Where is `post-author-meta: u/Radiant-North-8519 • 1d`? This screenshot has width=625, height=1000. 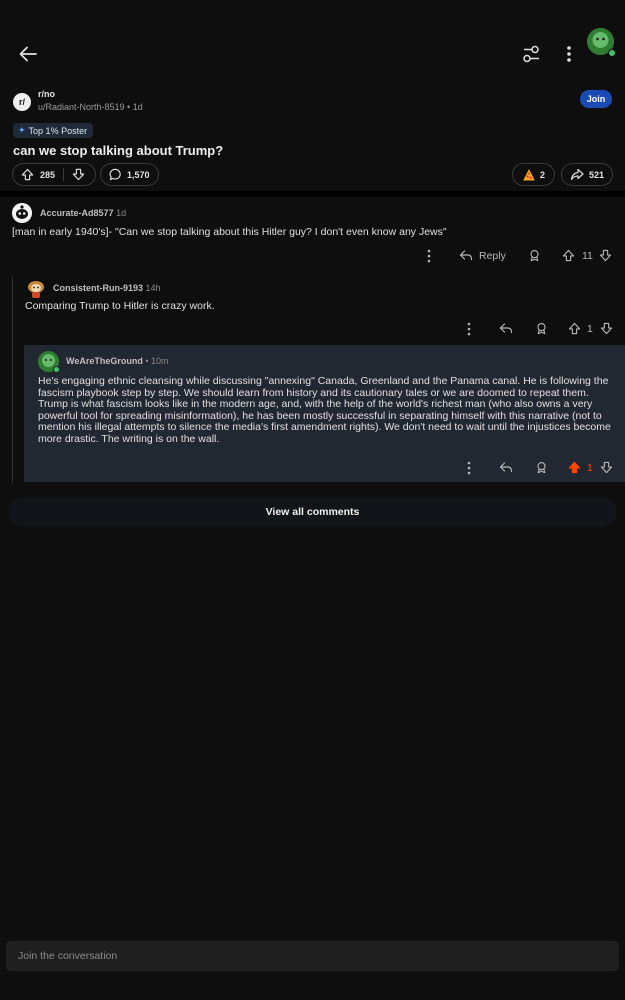
post-author-meta: u/Radiant-North-8519 • 1d is located at coordinates (90, 107).